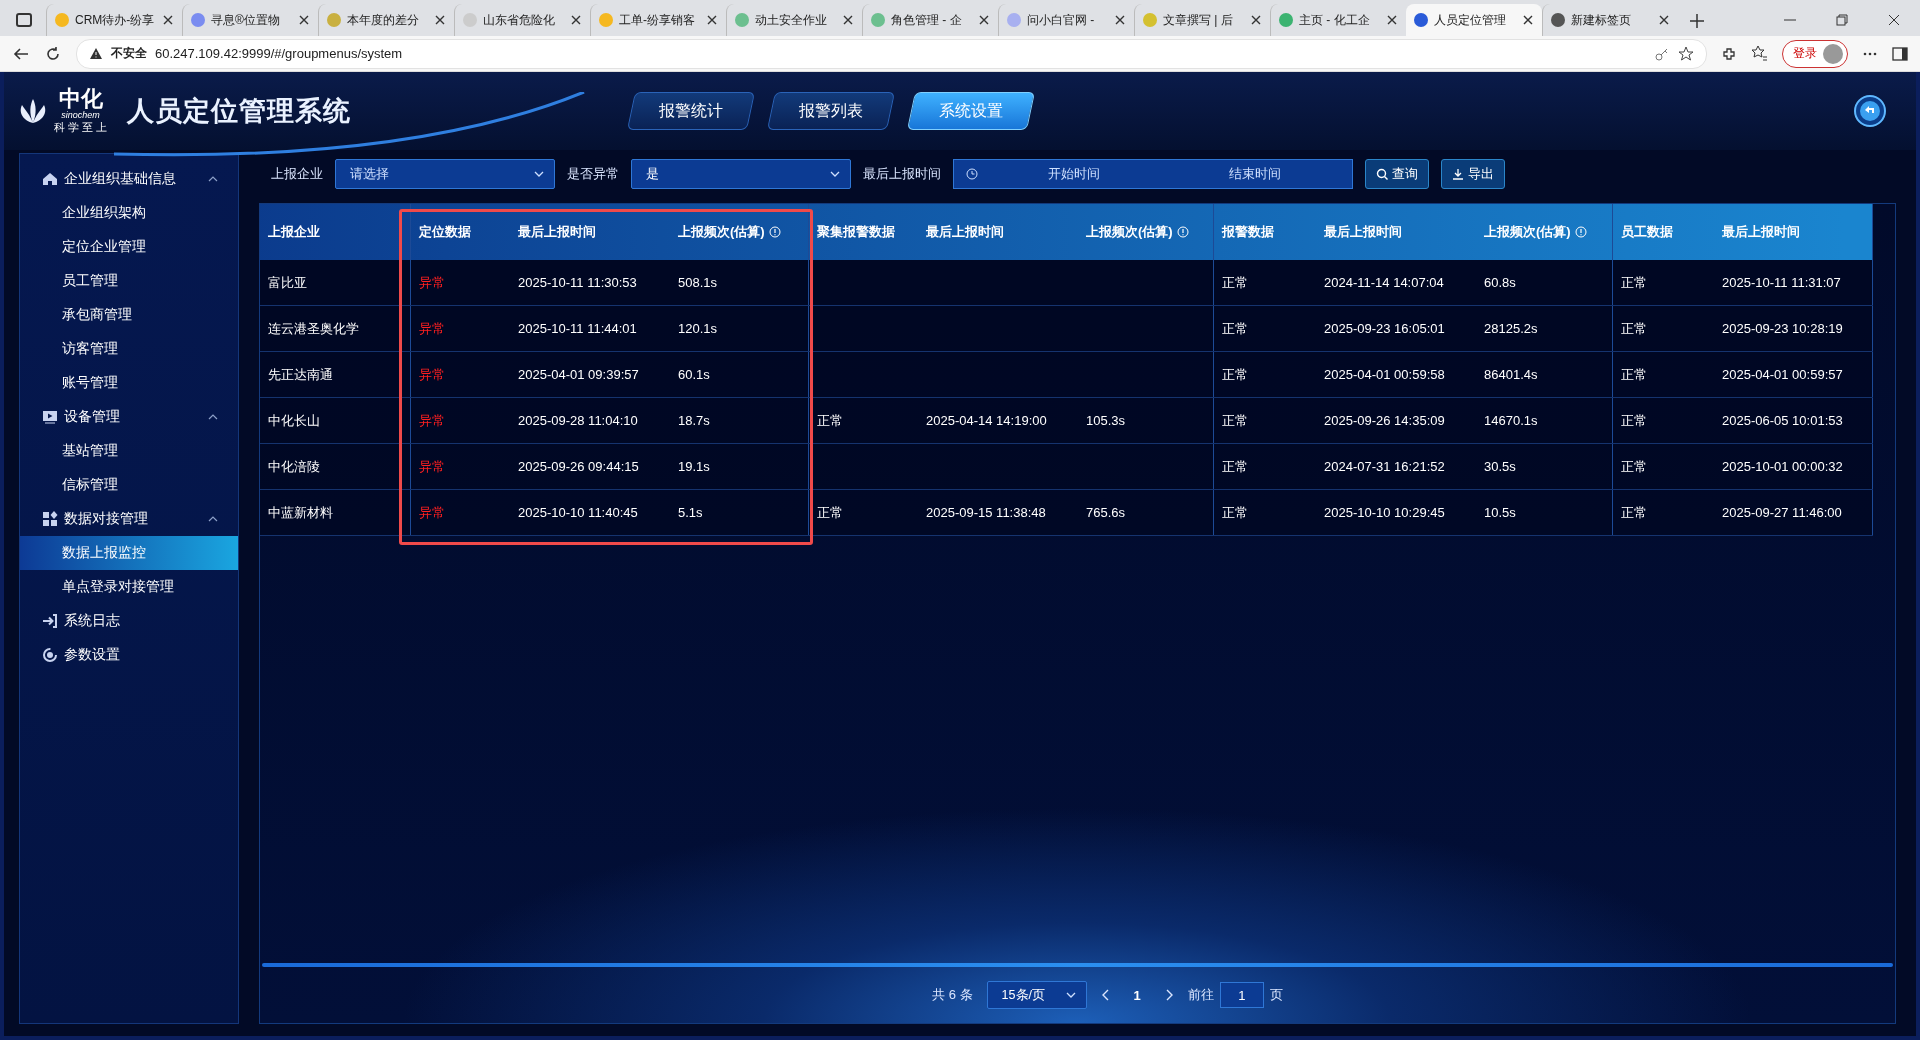  I want to click on address-field: 不安全 60.247.109.42:9999/#/groupmenus/system, so click(891, 53).